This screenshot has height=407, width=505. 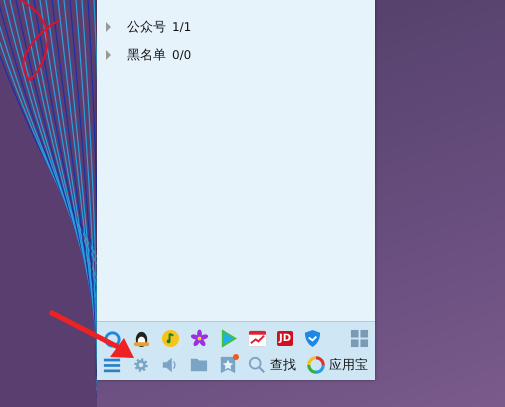 What do you see at coordinates (228, 338) in the screenshot?
I see `play-icon` at bounding box center [228, 338].